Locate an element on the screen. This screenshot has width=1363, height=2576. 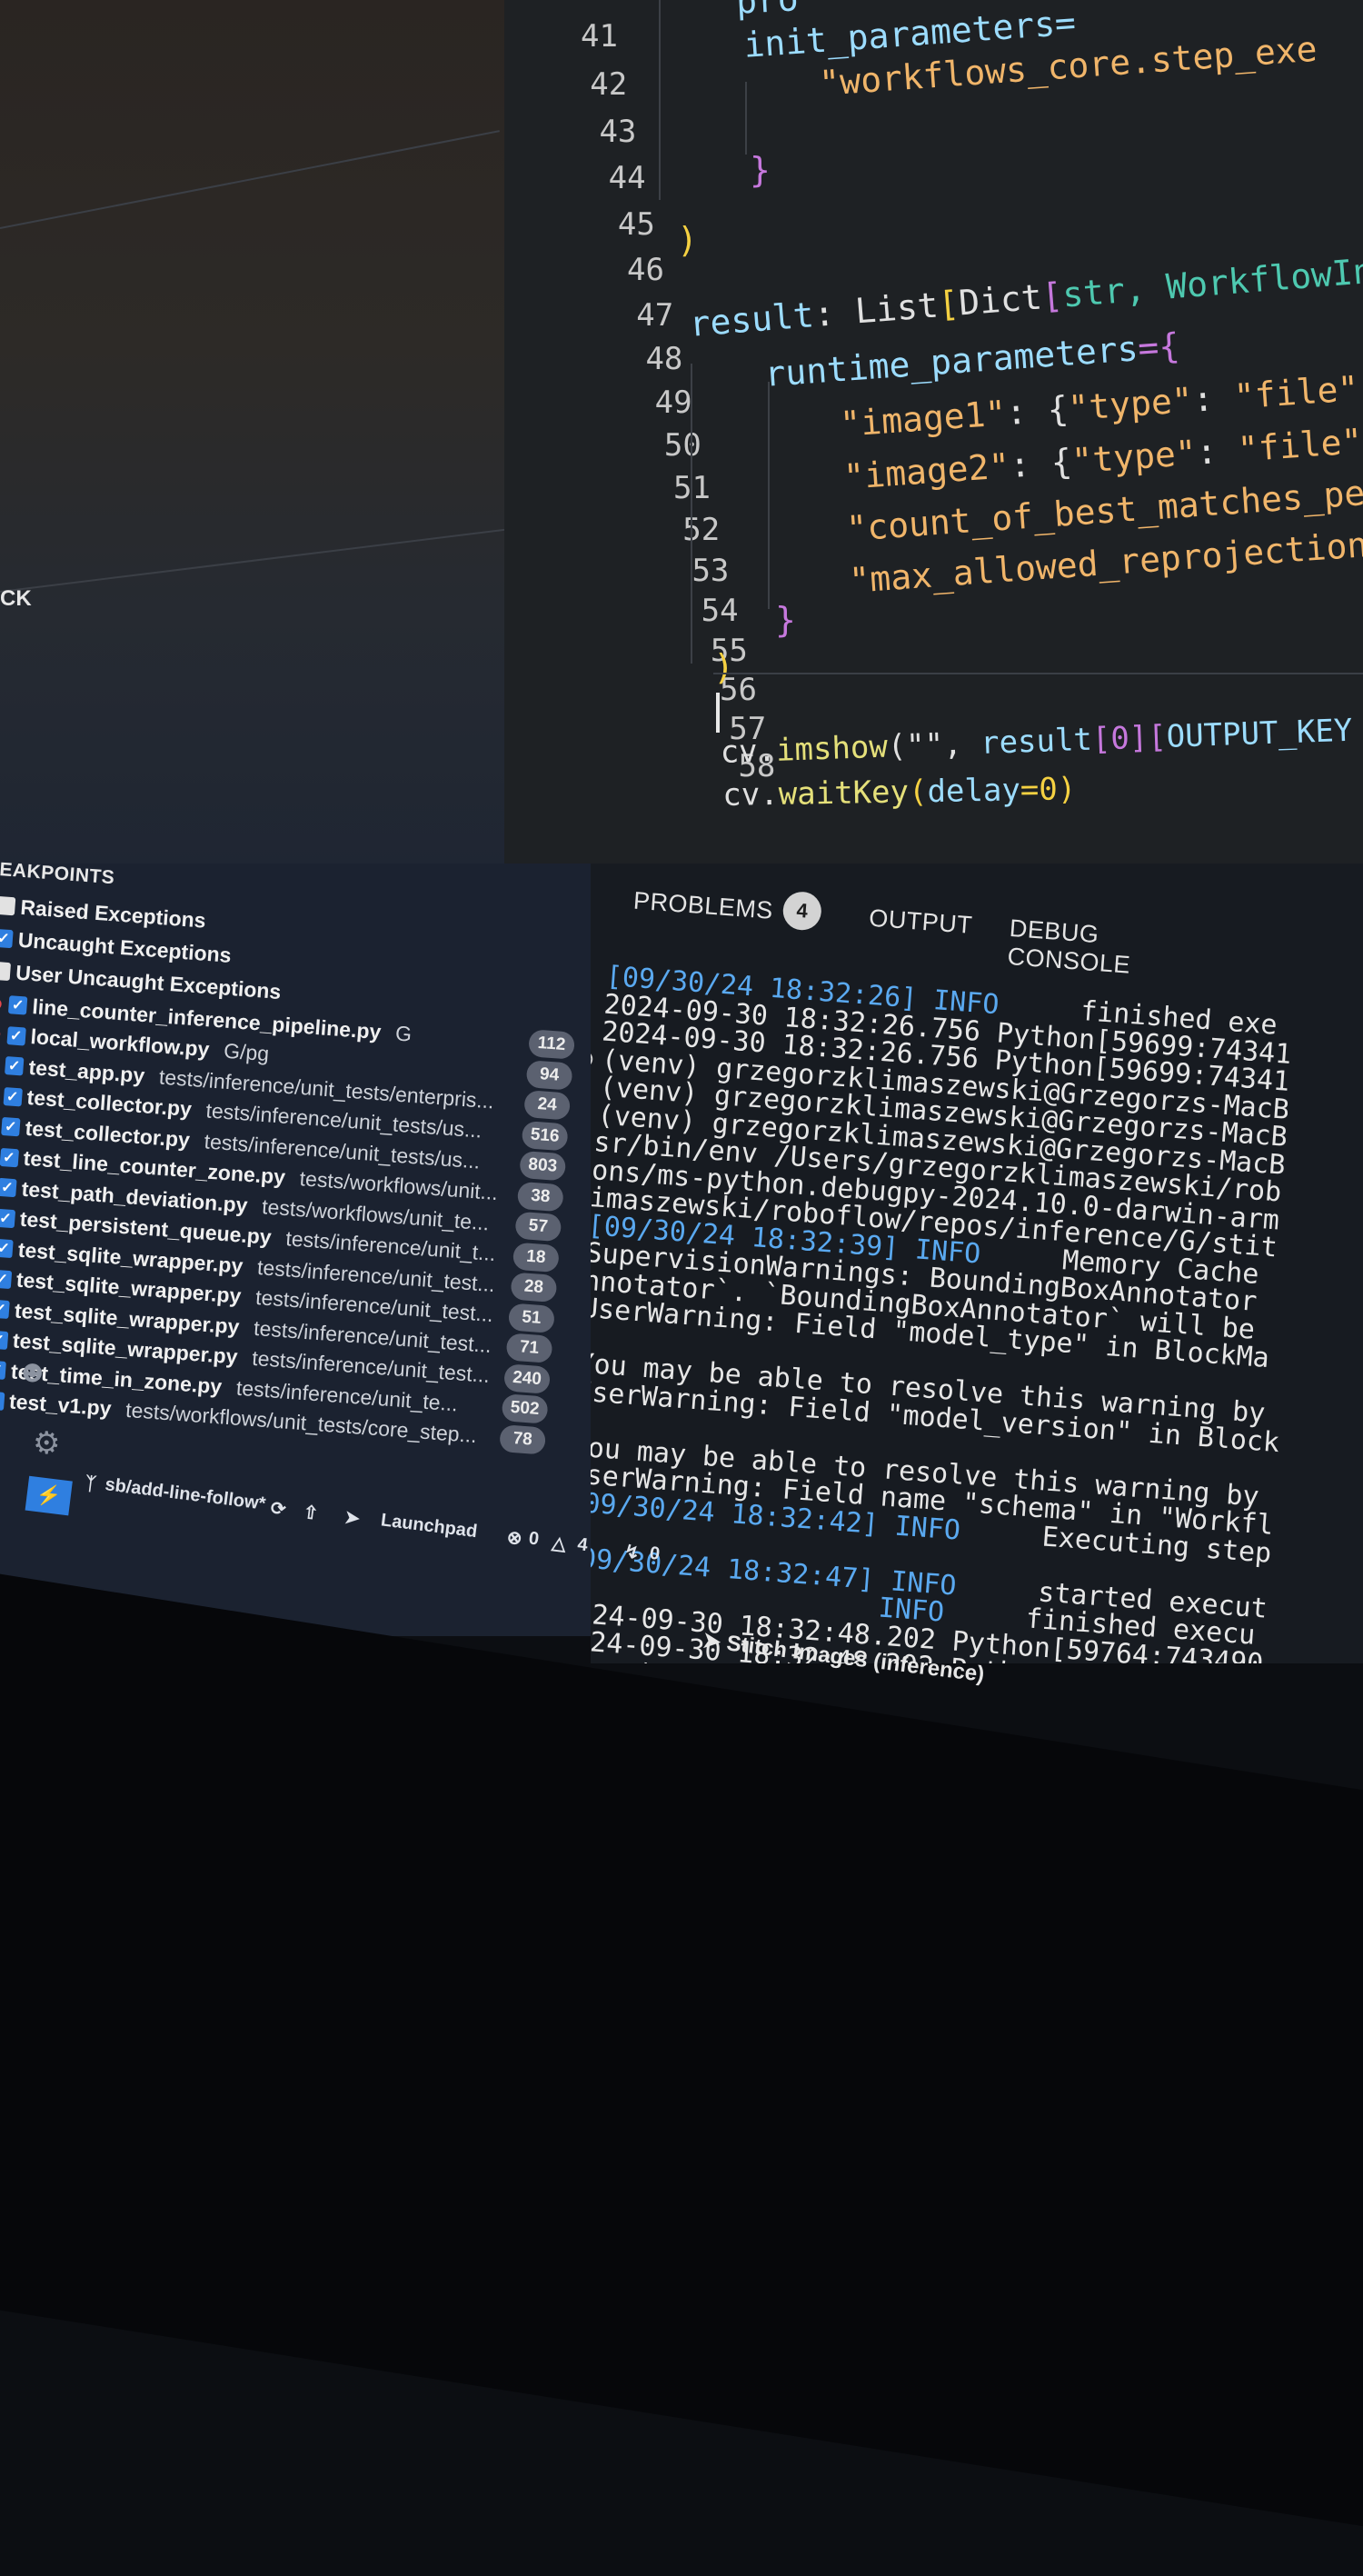
code-line-47: result: List[Dict[str, WorkflowIn is located at coordinates (1025, 297).